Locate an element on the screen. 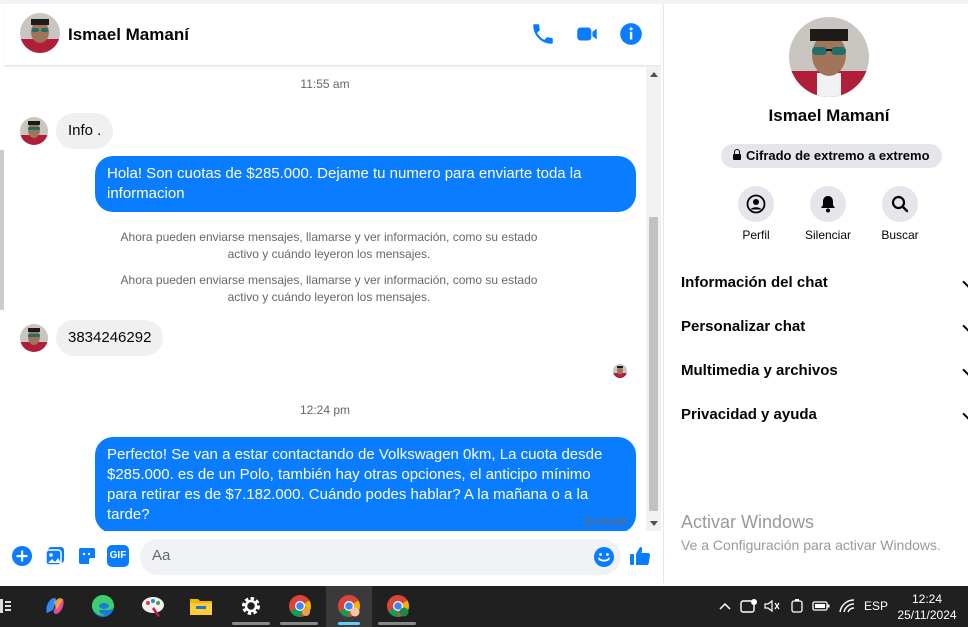 Image resolution: width=968 pixels, height=627 pixels. search-action: Buscar is located at coordinates (900, 214).